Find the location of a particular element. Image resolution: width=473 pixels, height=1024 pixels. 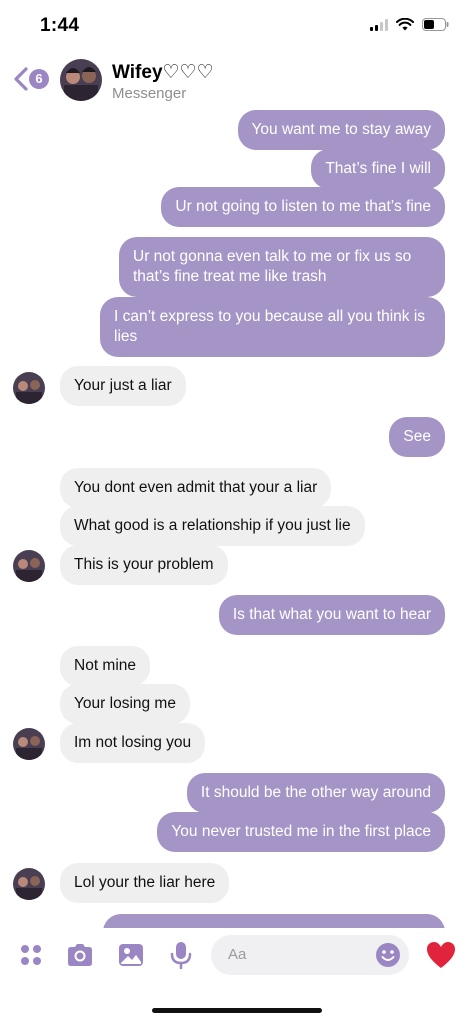

message-bubble-outgoing: Ur not going to listen to me that’s fine is located at coordinates (303, 207).